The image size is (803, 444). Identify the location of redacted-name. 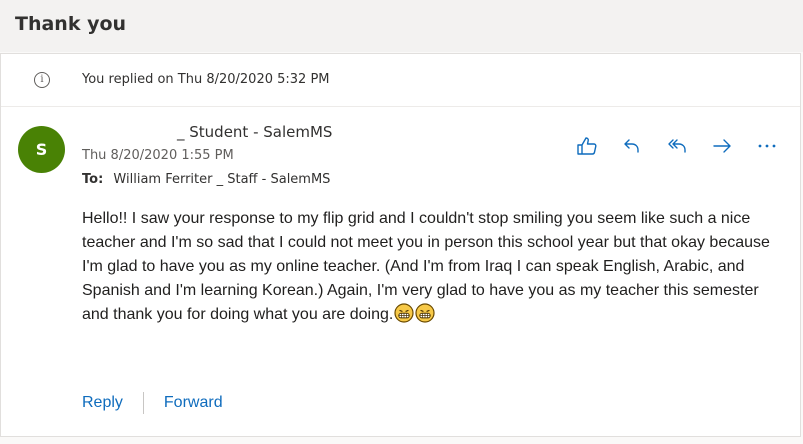
(129, 132).